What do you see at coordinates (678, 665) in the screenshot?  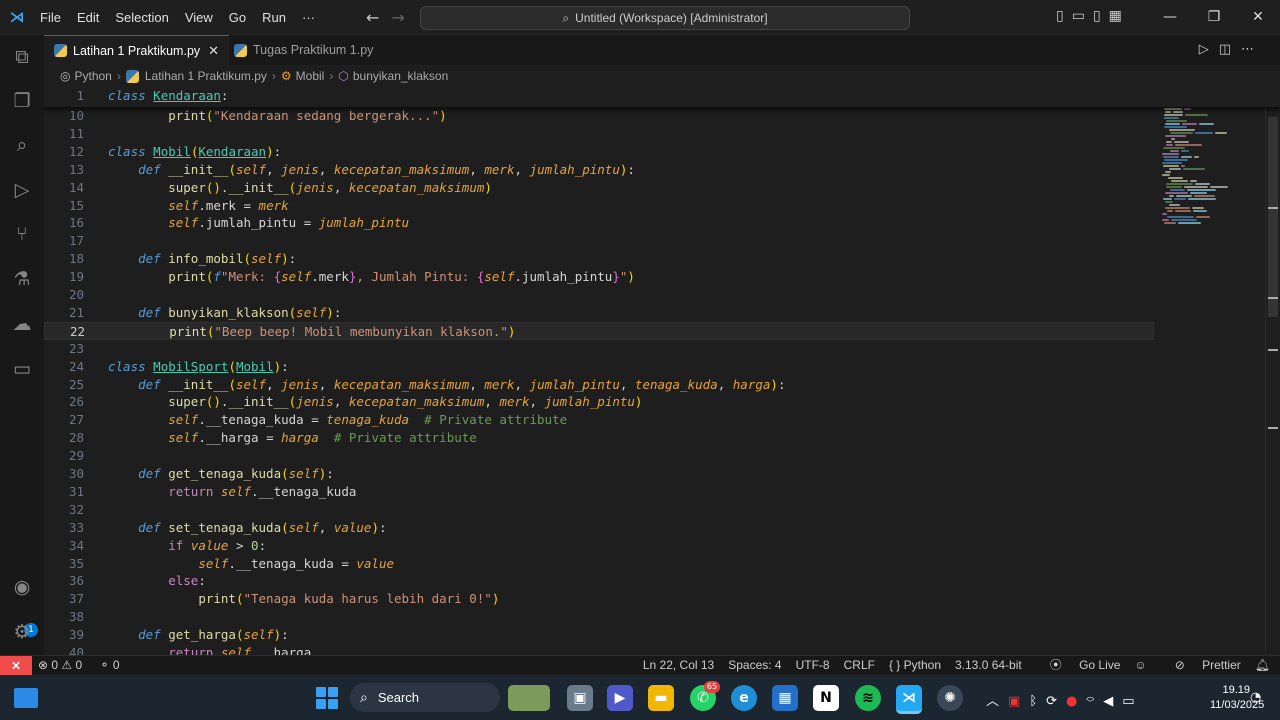 I see `cursor-position: Ln 22, Col 13` at bounding box center [678, 665].